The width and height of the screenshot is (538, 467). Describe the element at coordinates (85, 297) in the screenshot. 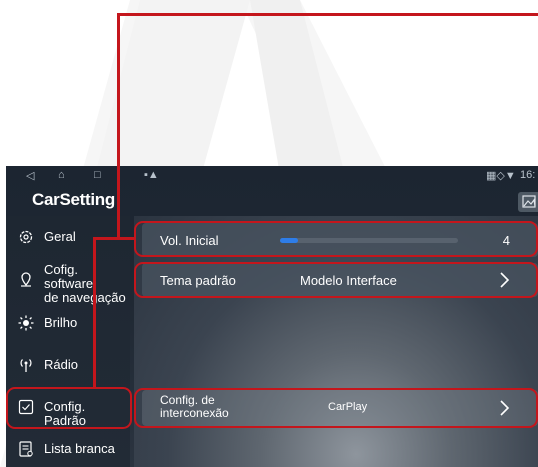

I see `sidebar-item-label-line2: de navegação` at that location.